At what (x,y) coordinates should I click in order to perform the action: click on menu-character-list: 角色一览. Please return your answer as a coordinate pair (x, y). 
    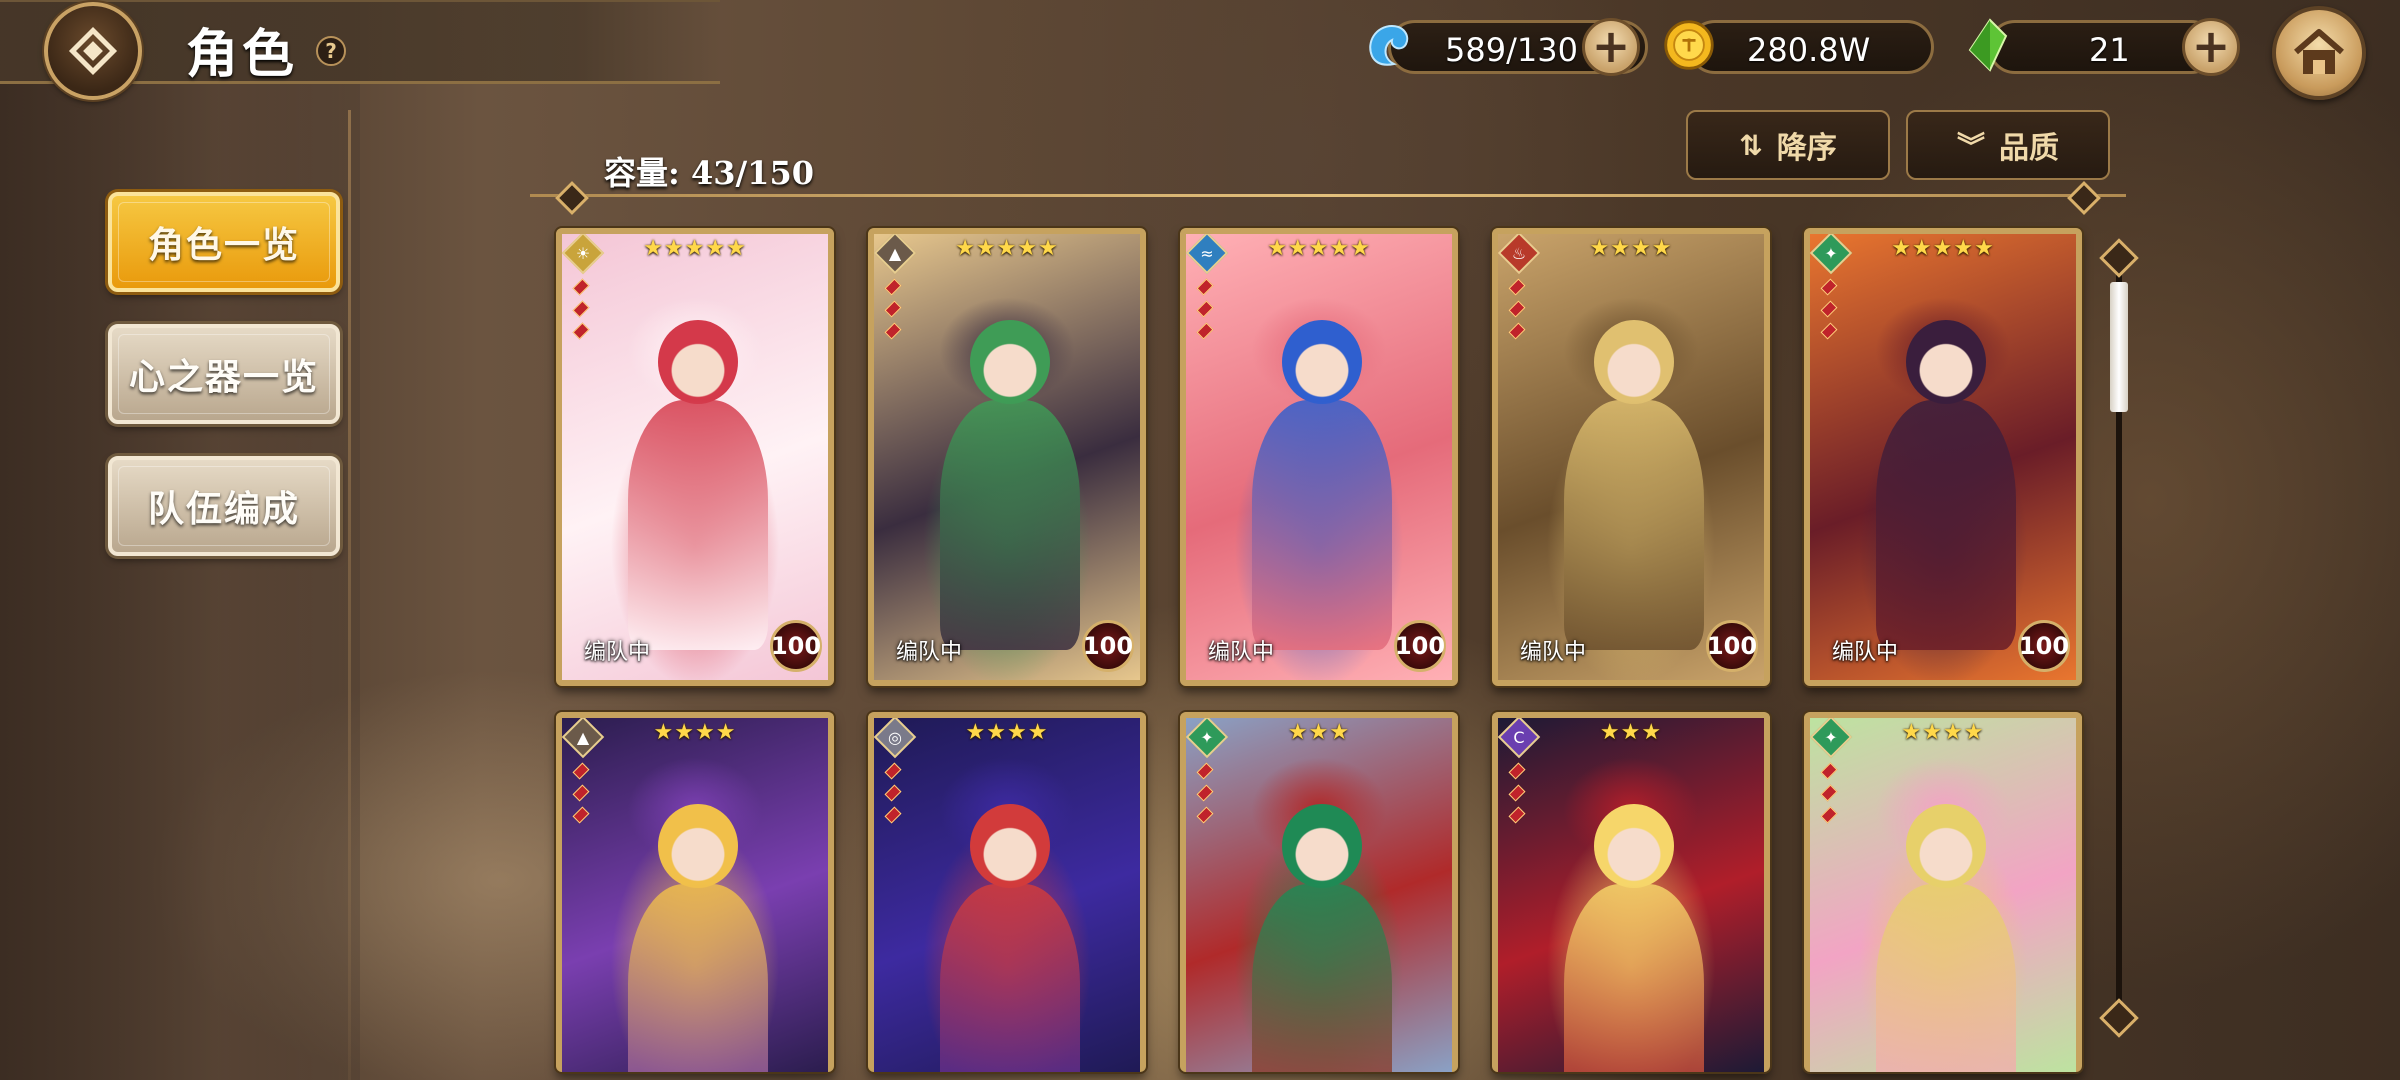
    Looking at the image, I should click on (224, 242).